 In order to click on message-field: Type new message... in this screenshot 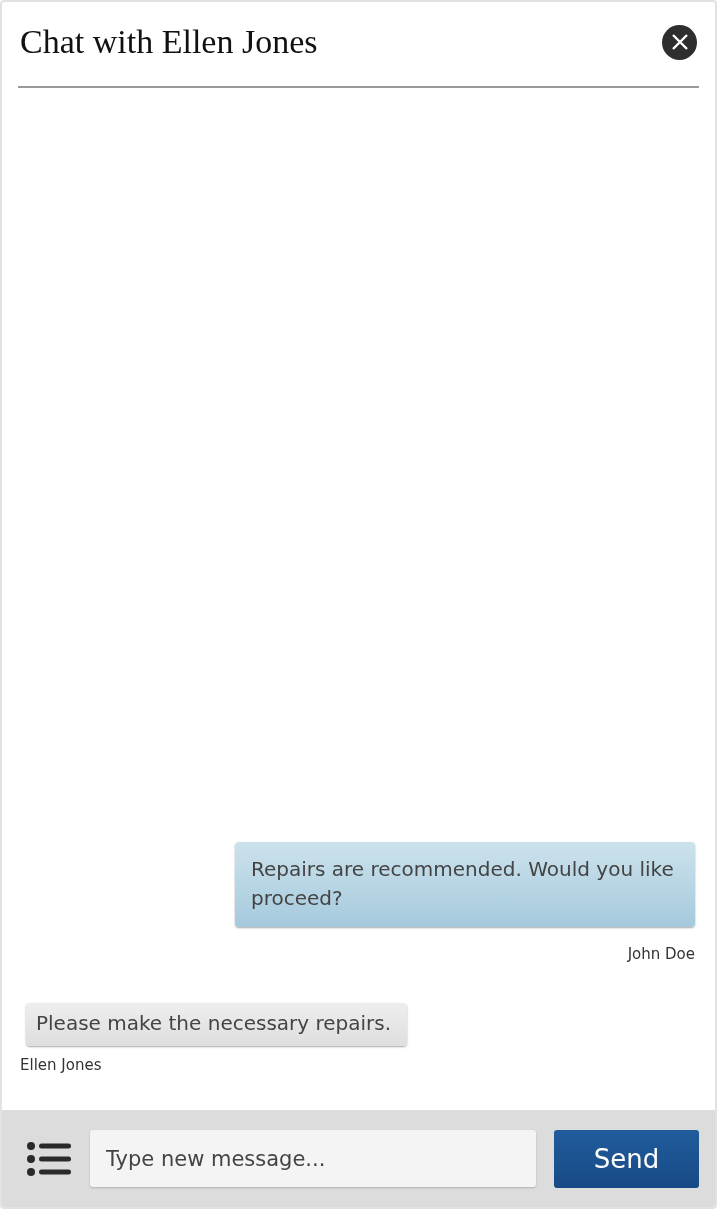, I will do `click(313, 1158)`.